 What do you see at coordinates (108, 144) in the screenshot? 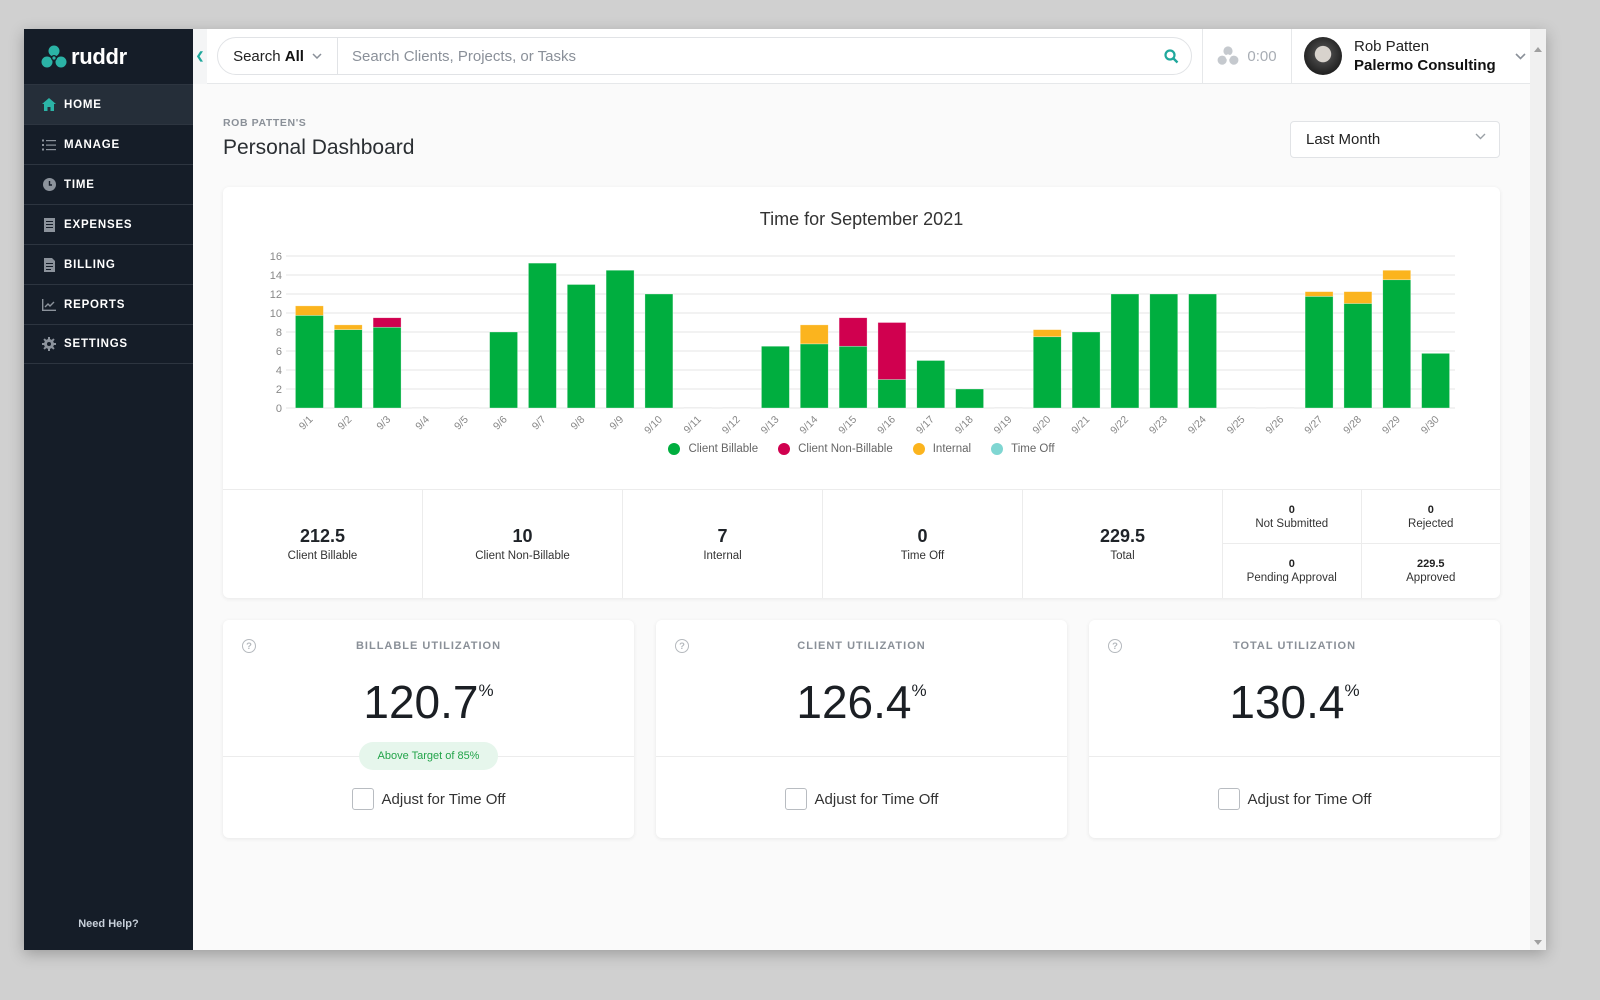
I see `sidebar-item-manage: MANAGE` at bounding box center [108, 144].